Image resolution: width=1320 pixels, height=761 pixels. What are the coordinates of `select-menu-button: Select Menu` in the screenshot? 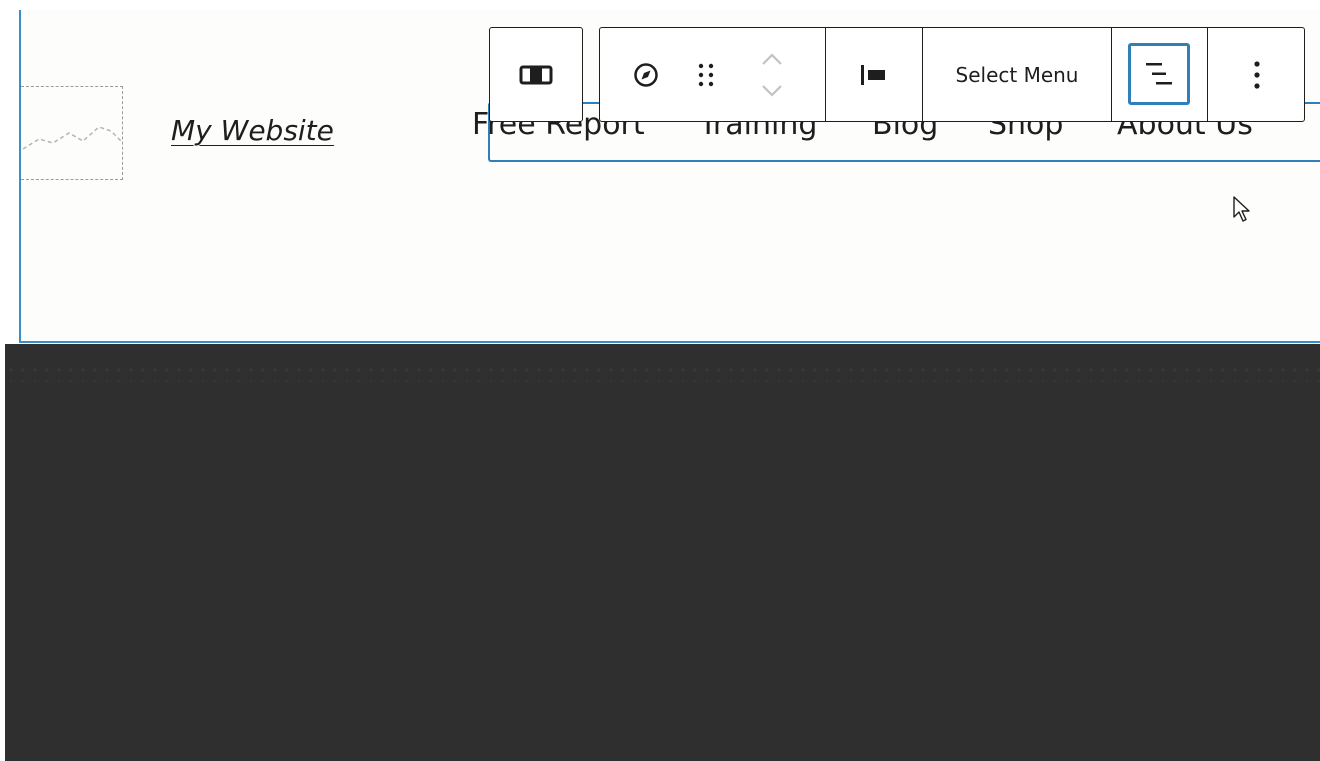 It's located at (1017, 74).